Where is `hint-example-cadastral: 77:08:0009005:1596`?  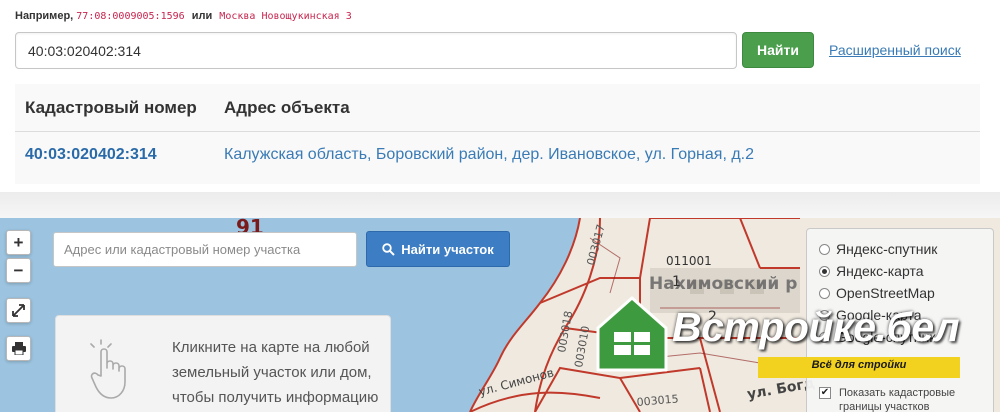
hint-example-cadastral: 77:08:0009005:1596 is located at coordinates (130, 16).